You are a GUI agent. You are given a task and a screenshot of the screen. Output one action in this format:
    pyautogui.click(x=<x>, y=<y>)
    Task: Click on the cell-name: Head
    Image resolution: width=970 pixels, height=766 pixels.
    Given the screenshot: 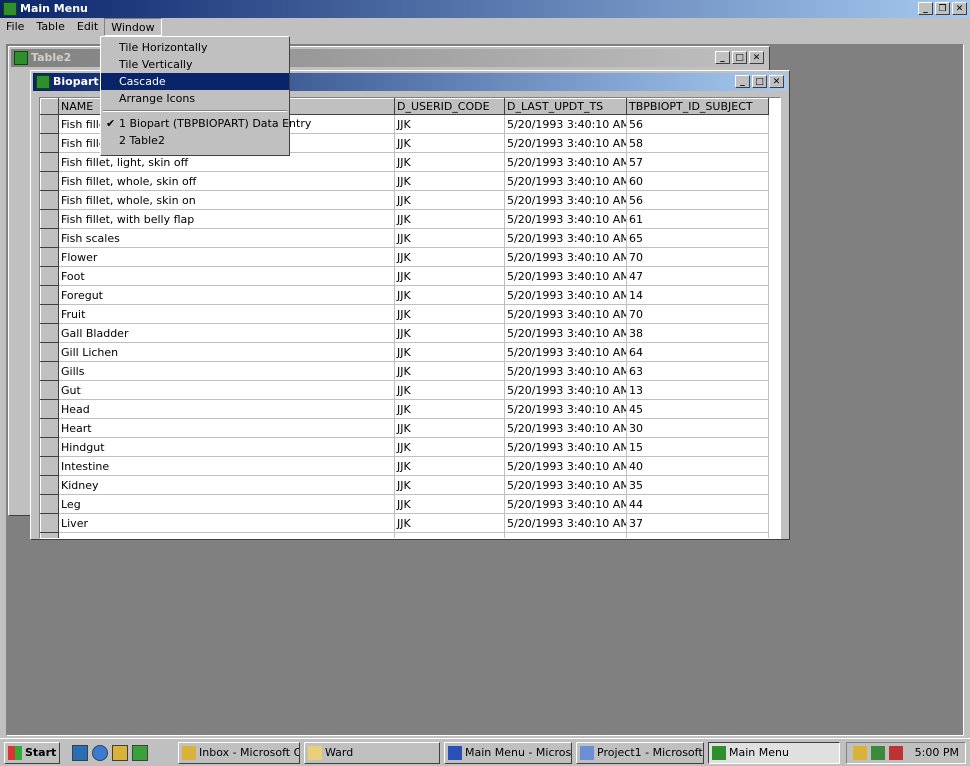 What is the action you would take?
    pyautogui.click(x=226, y=409)
    